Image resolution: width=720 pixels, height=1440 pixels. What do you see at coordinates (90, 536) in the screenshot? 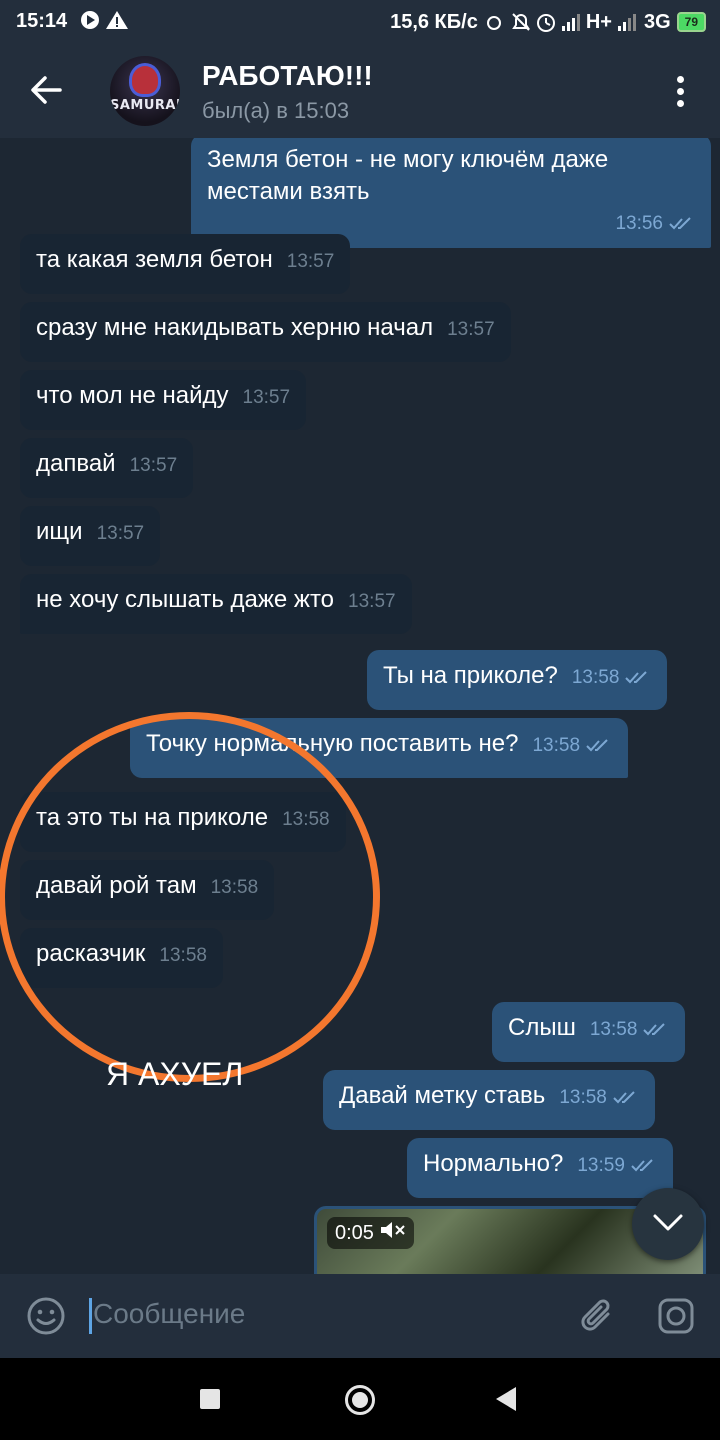
I see `message-incoming: ищи 13:57` at bounding box center [90, 536].